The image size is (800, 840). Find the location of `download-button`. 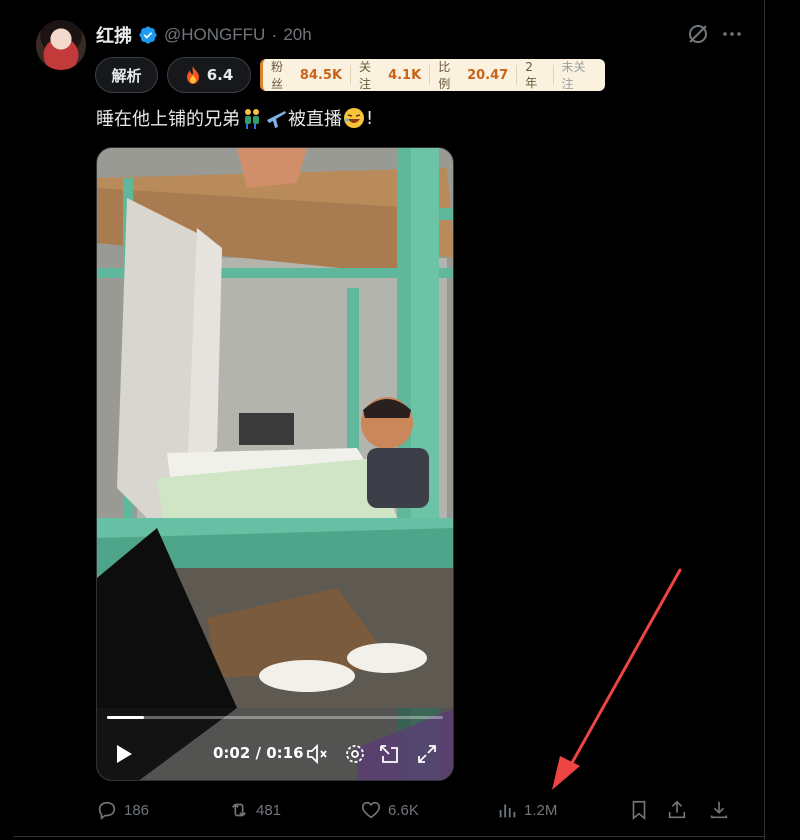

download-button is located at coordinates (719, 810).